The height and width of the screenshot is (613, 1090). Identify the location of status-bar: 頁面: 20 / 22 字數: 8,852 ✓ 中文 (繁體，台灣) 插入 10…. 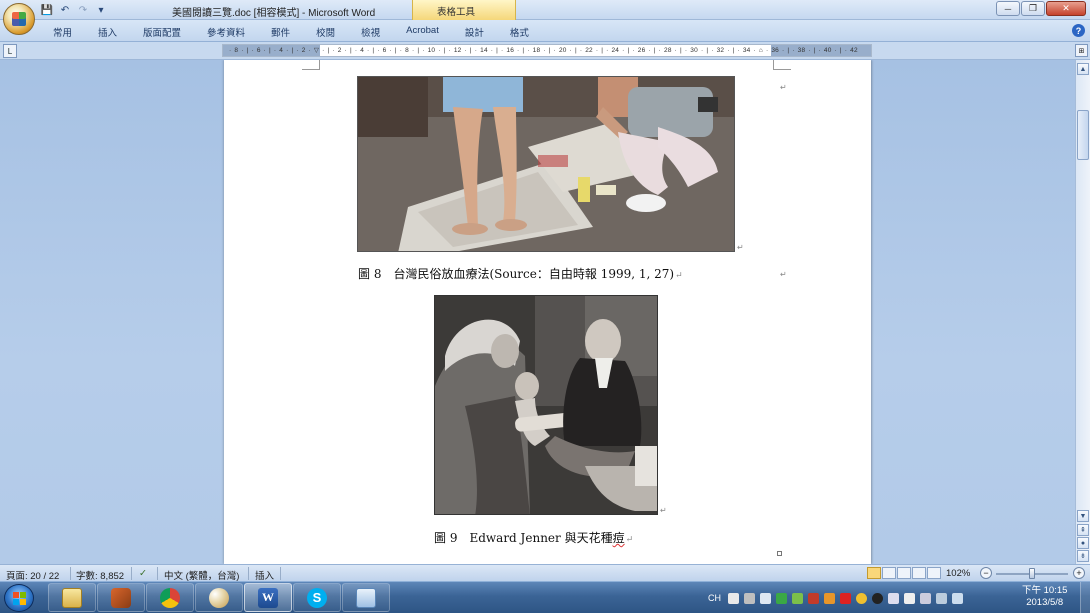
(545, 573).